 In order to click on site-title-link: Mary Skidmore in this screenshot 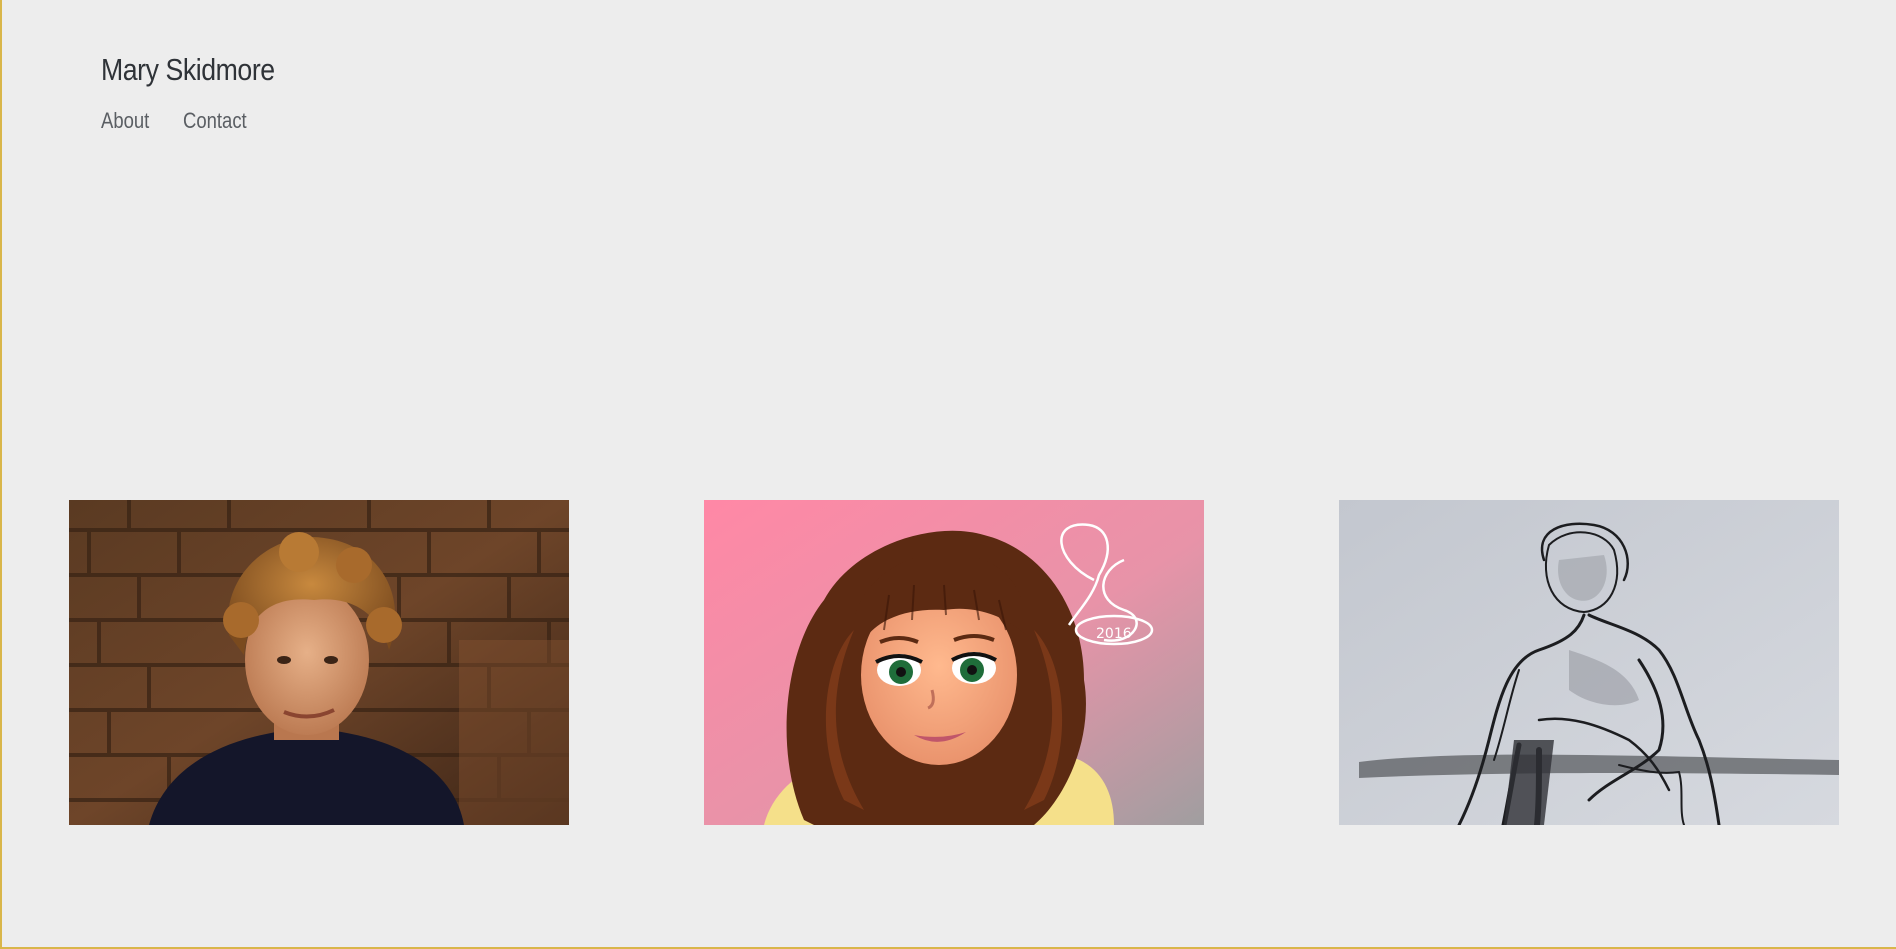, I will do `click(188, 70)`.